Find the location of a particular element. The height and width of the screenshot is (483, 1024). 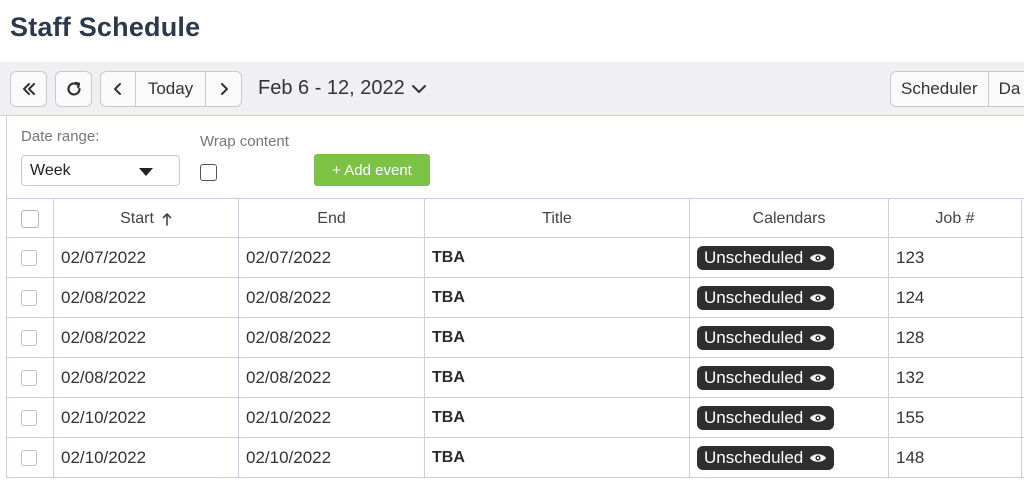

next-button is located at coordinates (223, 89).